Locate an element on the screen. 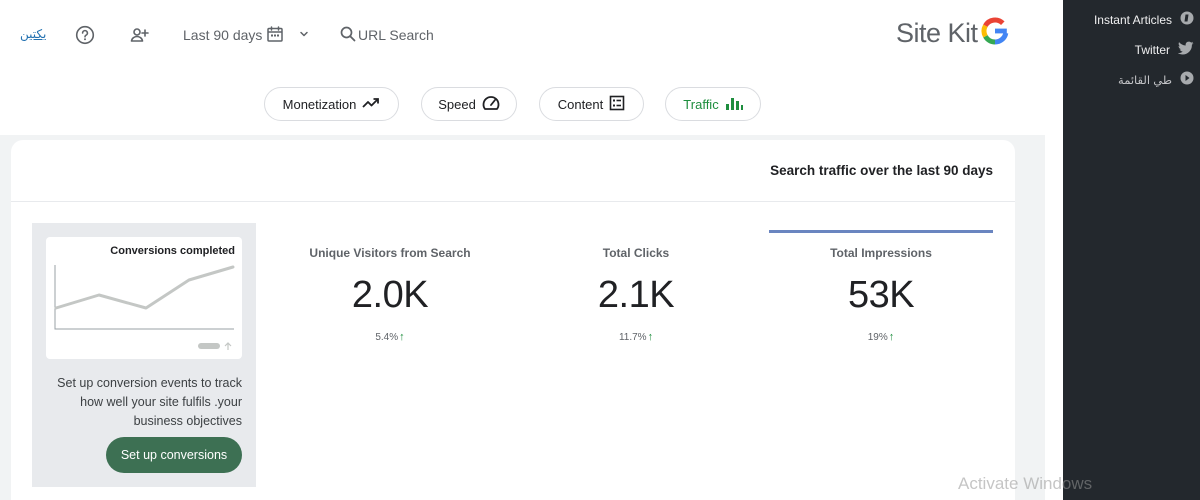 This screenshot has height=500, width=1200. metric-unique-visitors: Unique Visitors from Search 2.0K 5.4% ↑ is located at coordinates (390, 295).